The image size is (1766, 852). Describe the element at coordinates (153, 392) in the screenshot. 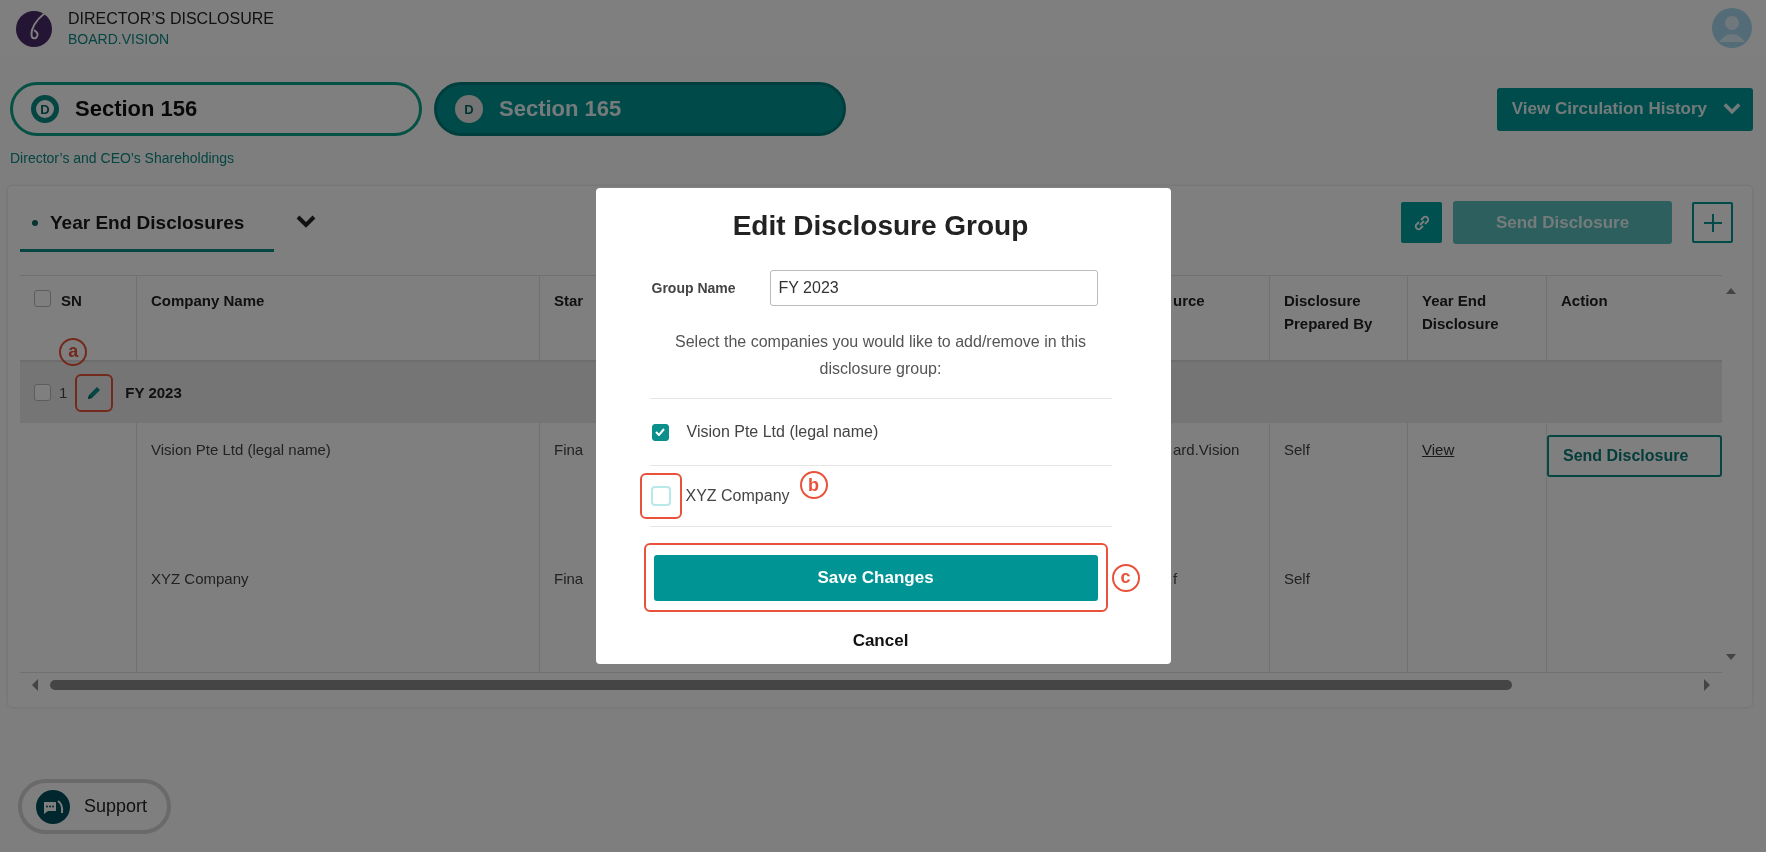

I see `group-name: FY 2023` at that location.